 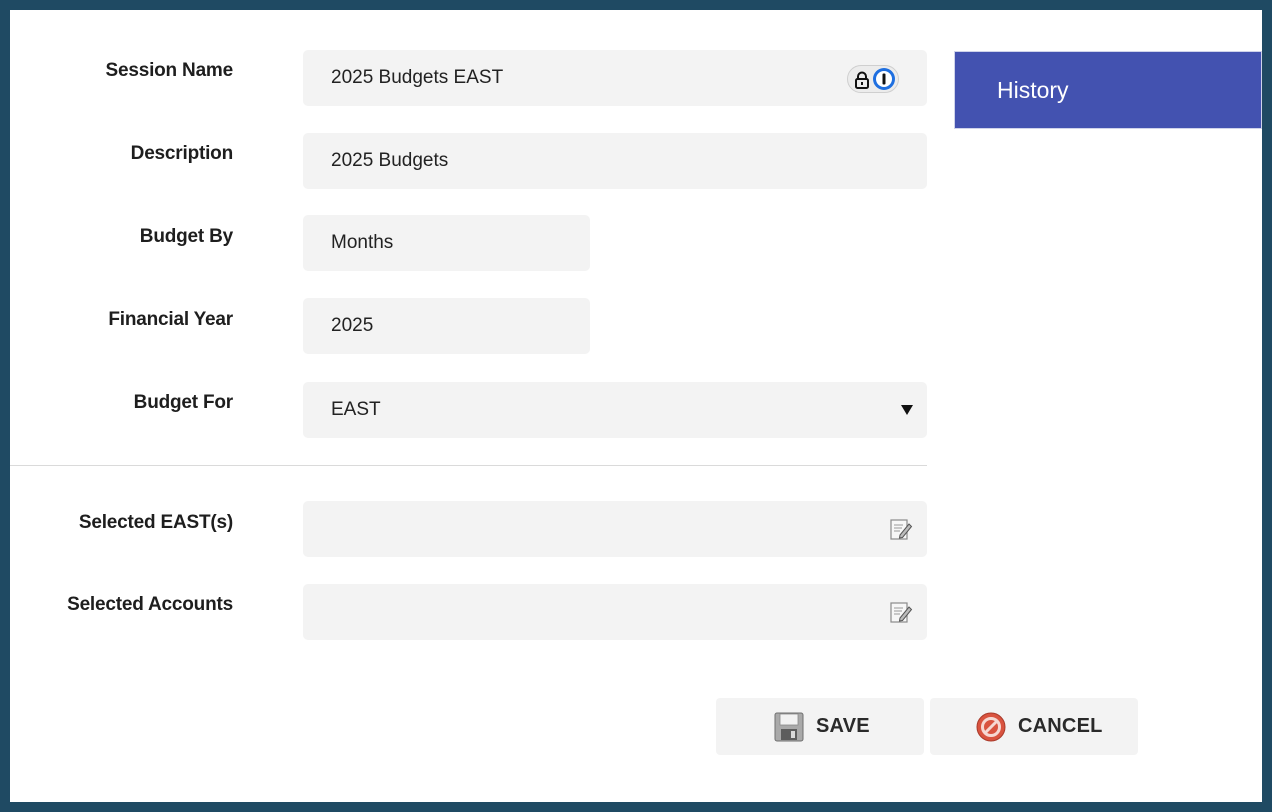 I want to click on budget-for-select: EAST, so click(x=615, y=410).